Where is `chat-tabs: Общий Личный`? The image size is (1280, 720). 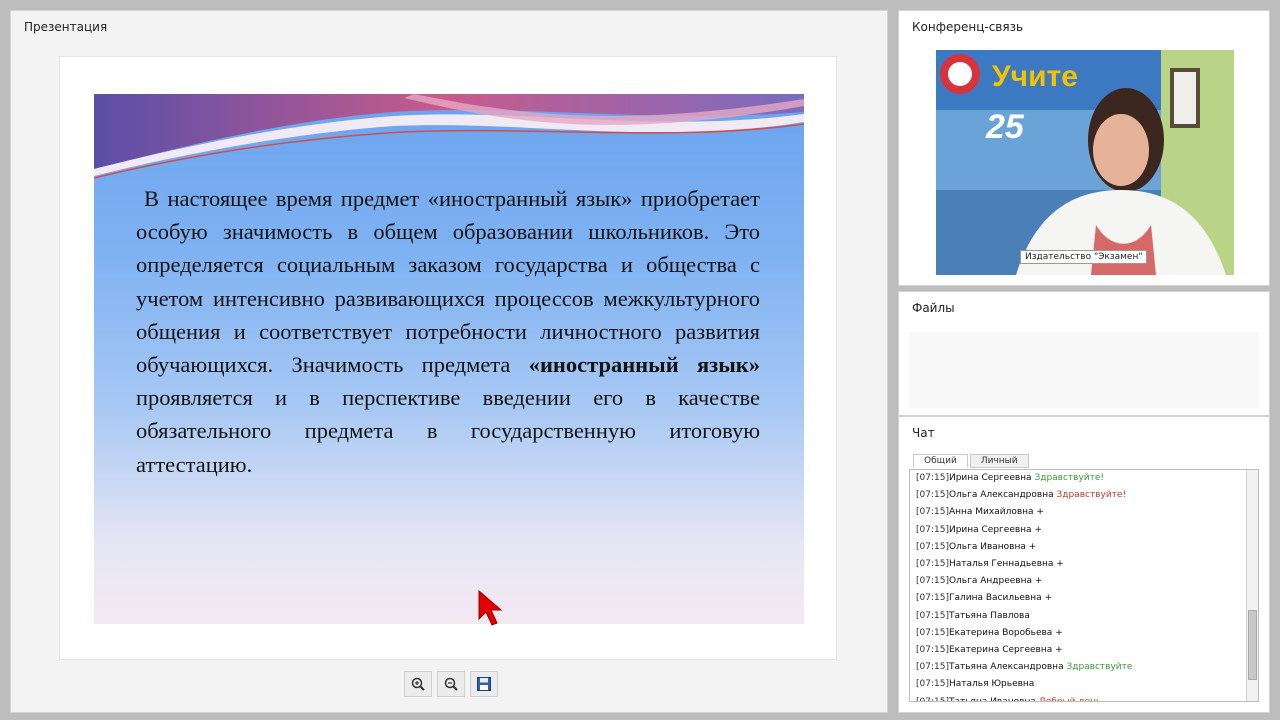
chat-tabs: Общий Личный is located at coordinates (971, 461).